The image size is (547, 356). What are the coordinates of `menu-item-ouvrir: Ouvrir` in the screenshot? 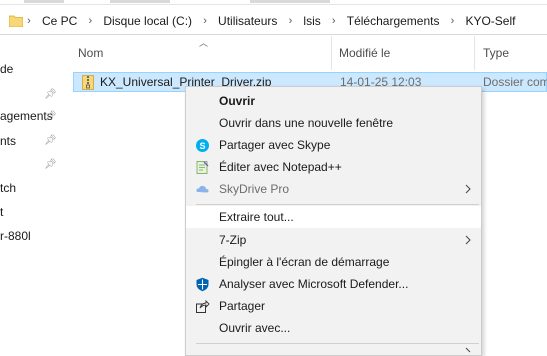 It's located at (333, 101).